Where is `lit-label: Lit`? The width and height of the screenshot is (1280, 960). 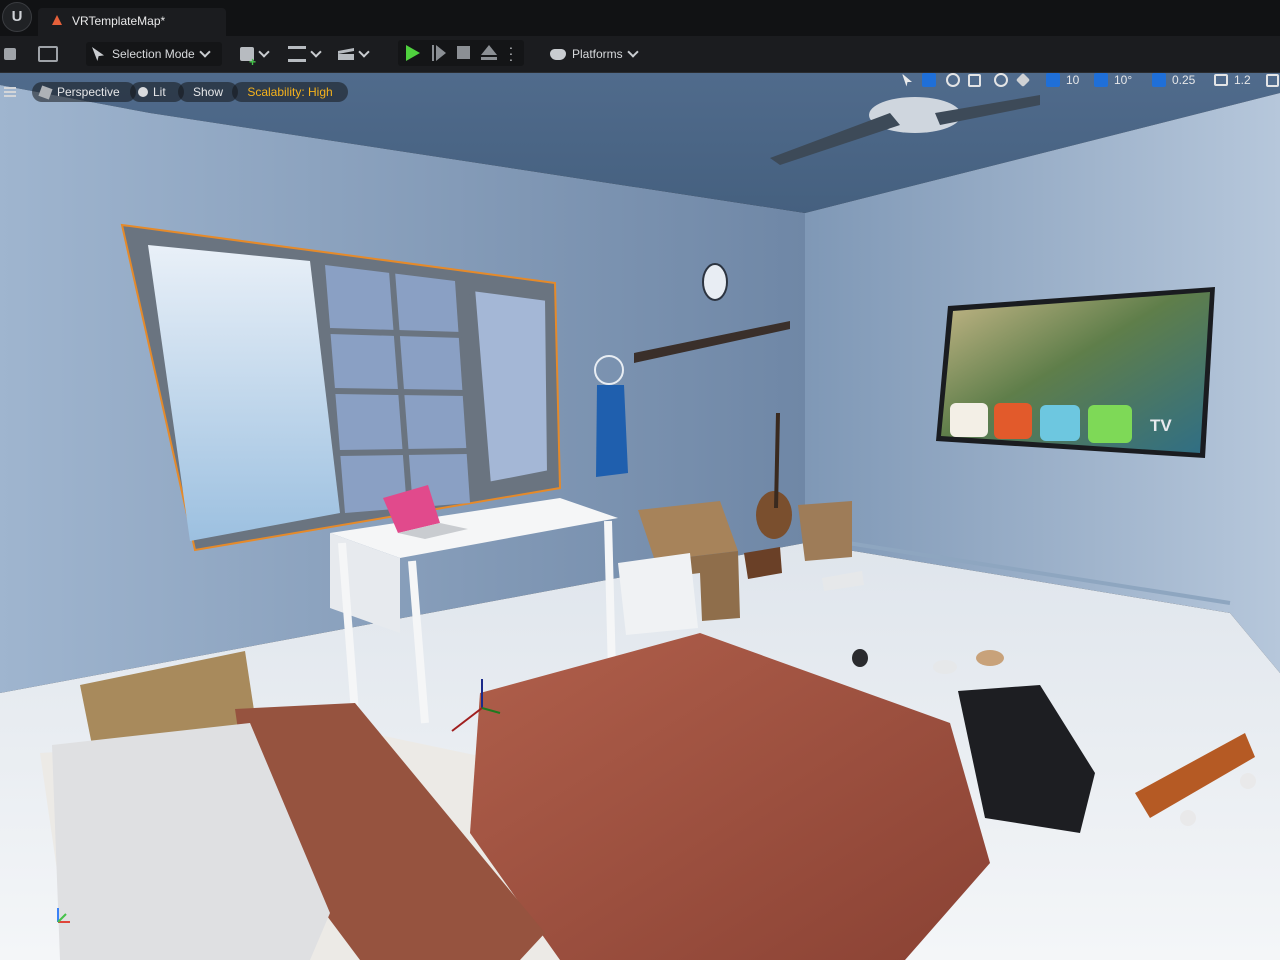 lit-label: Lit is located at coordinates (159, 92).